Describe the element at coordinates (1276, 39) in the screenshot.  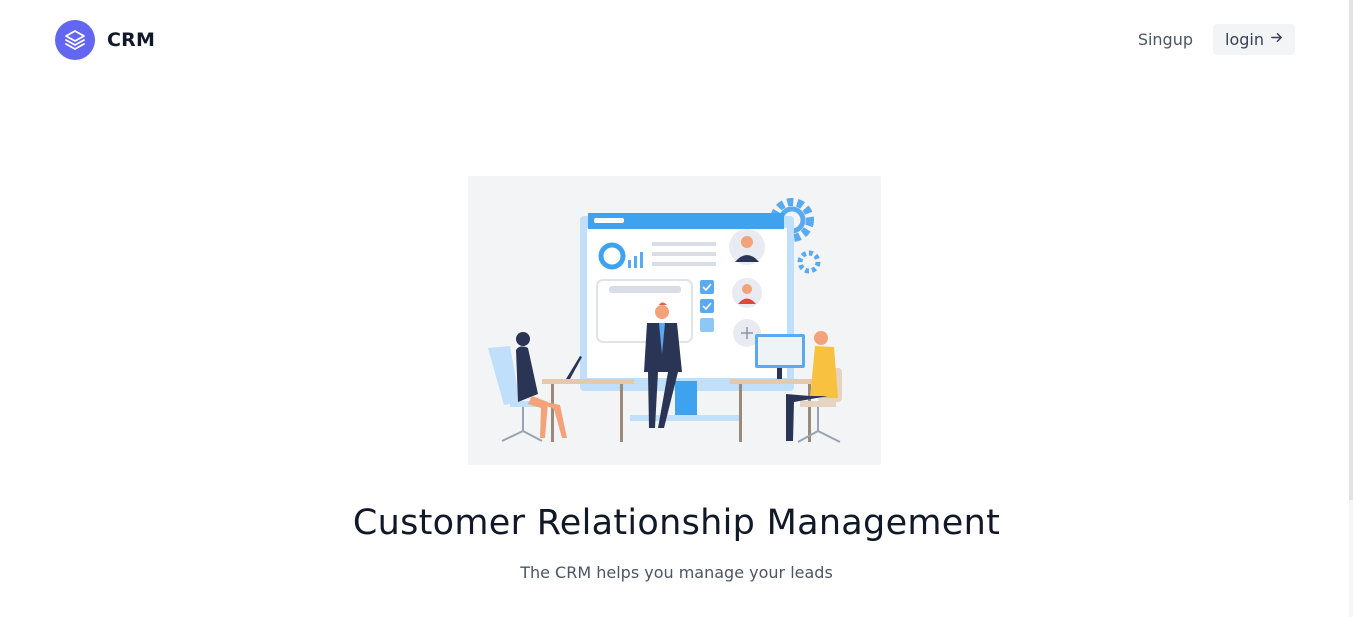
I see `arrow-right-icon` at that location.